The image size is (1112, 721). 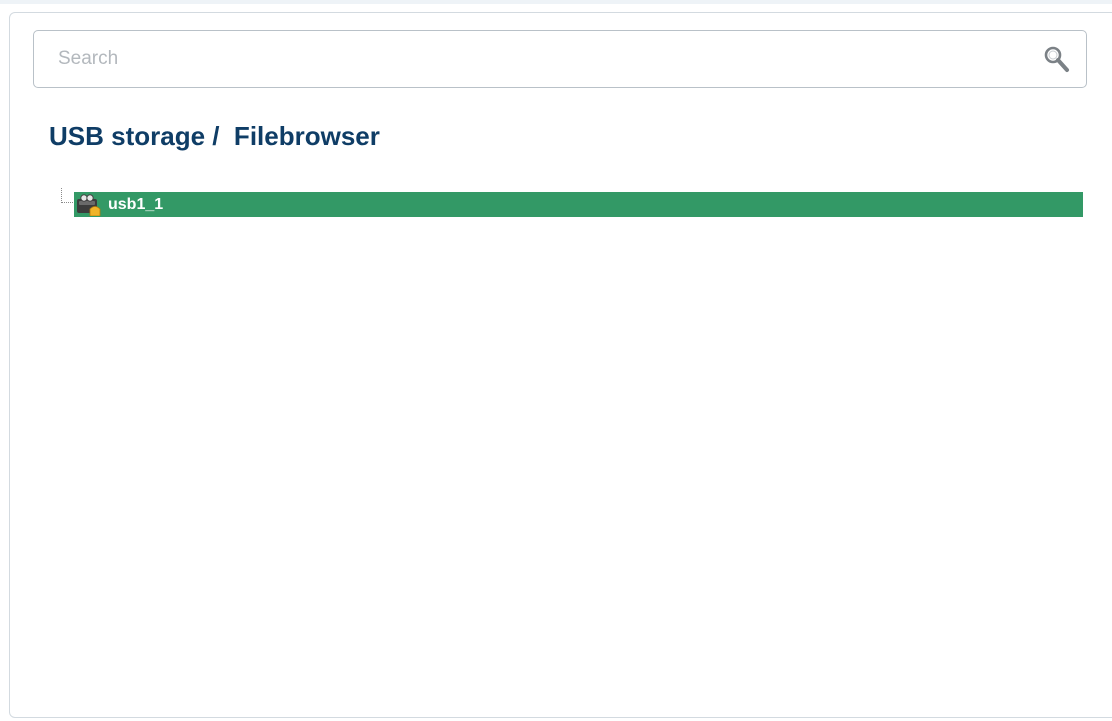 I want to click on search-box, so click(x=560, y=59).